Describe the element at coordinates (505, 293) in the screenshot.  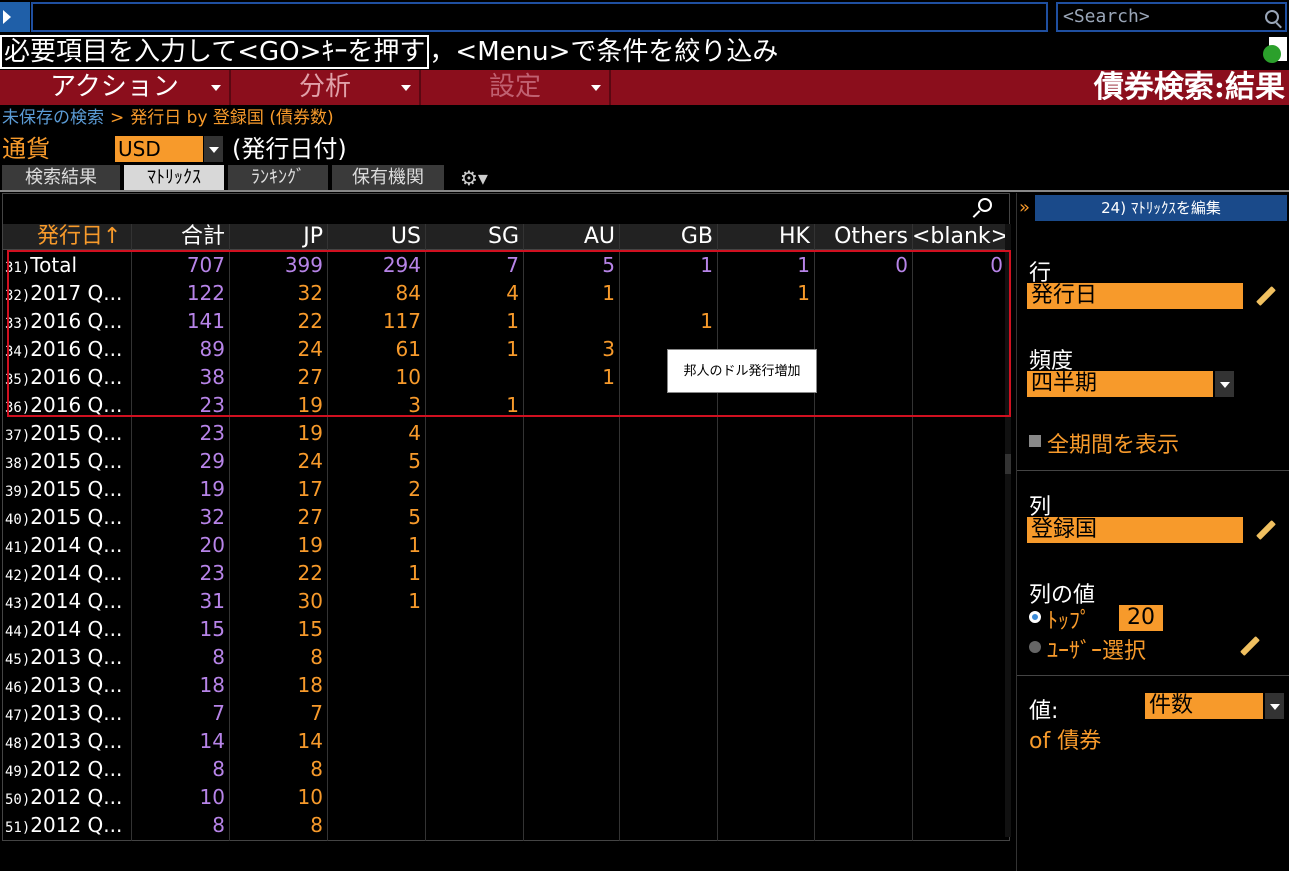
I see `table-row: 32)2017 Q... 122 32 84 4 1 1` at that location.